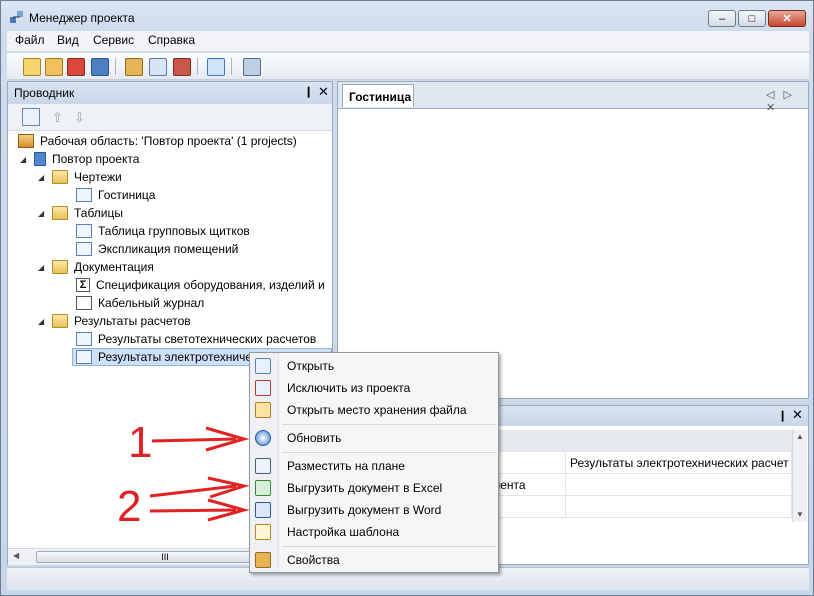  What do you see at coordinates (193, 510) in the screenshot?
I see `arrow-2b` at bounding box center [193, 510].